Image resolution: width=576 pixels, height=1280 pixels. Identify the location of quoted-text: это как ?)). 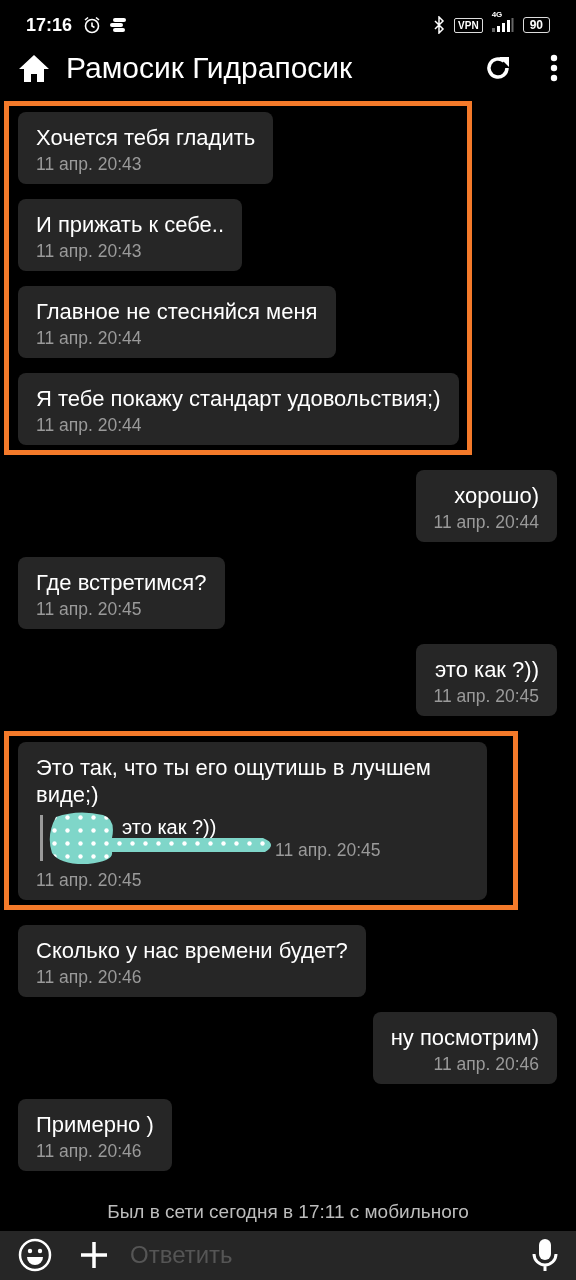
(169, 826).